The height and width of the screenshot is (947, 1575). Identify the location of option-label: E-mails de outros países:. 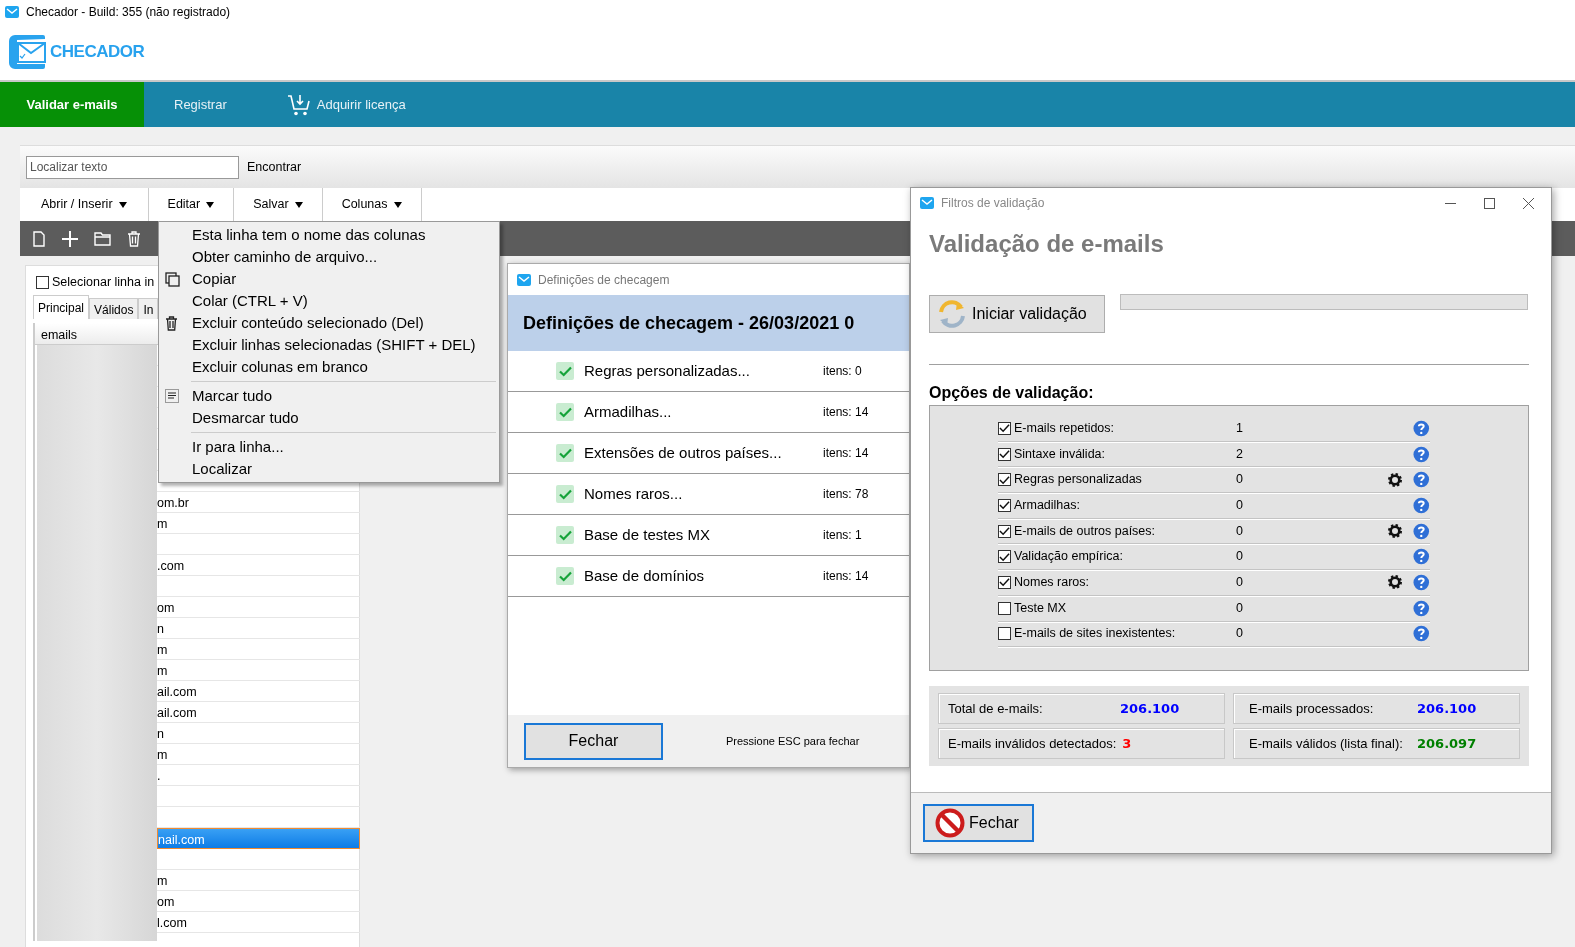
(1085, 531).